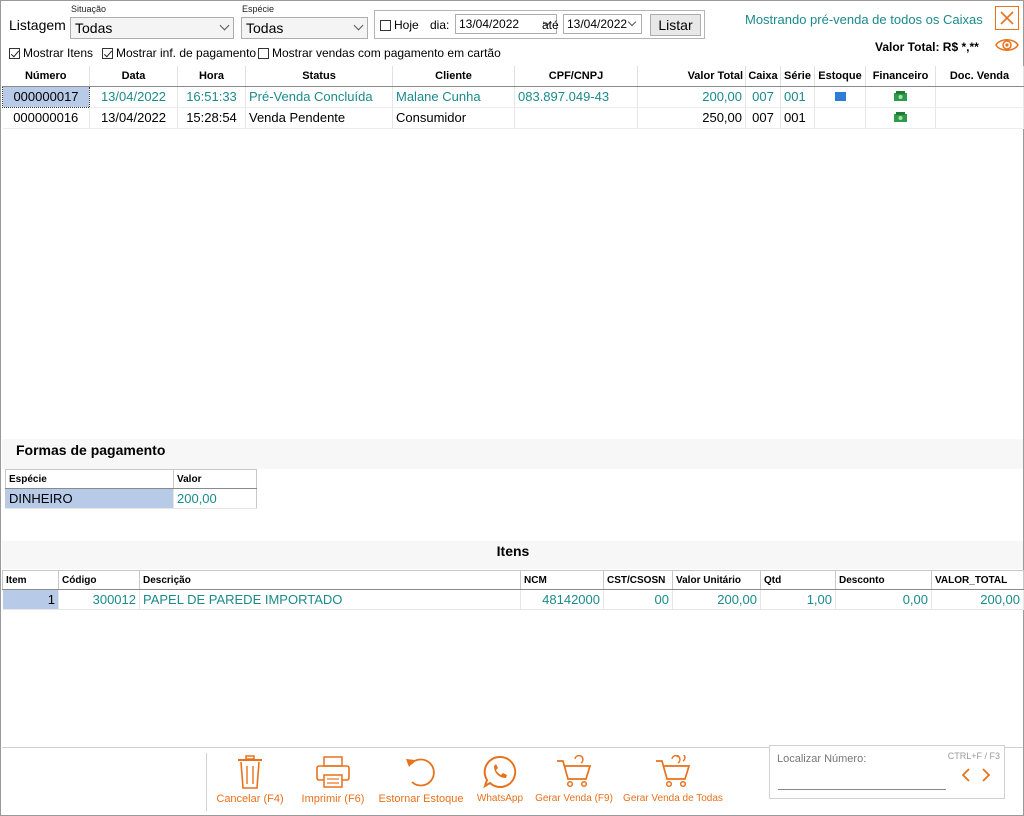  I want to click on cell-valor-total: 200,00, so click(691, 97).